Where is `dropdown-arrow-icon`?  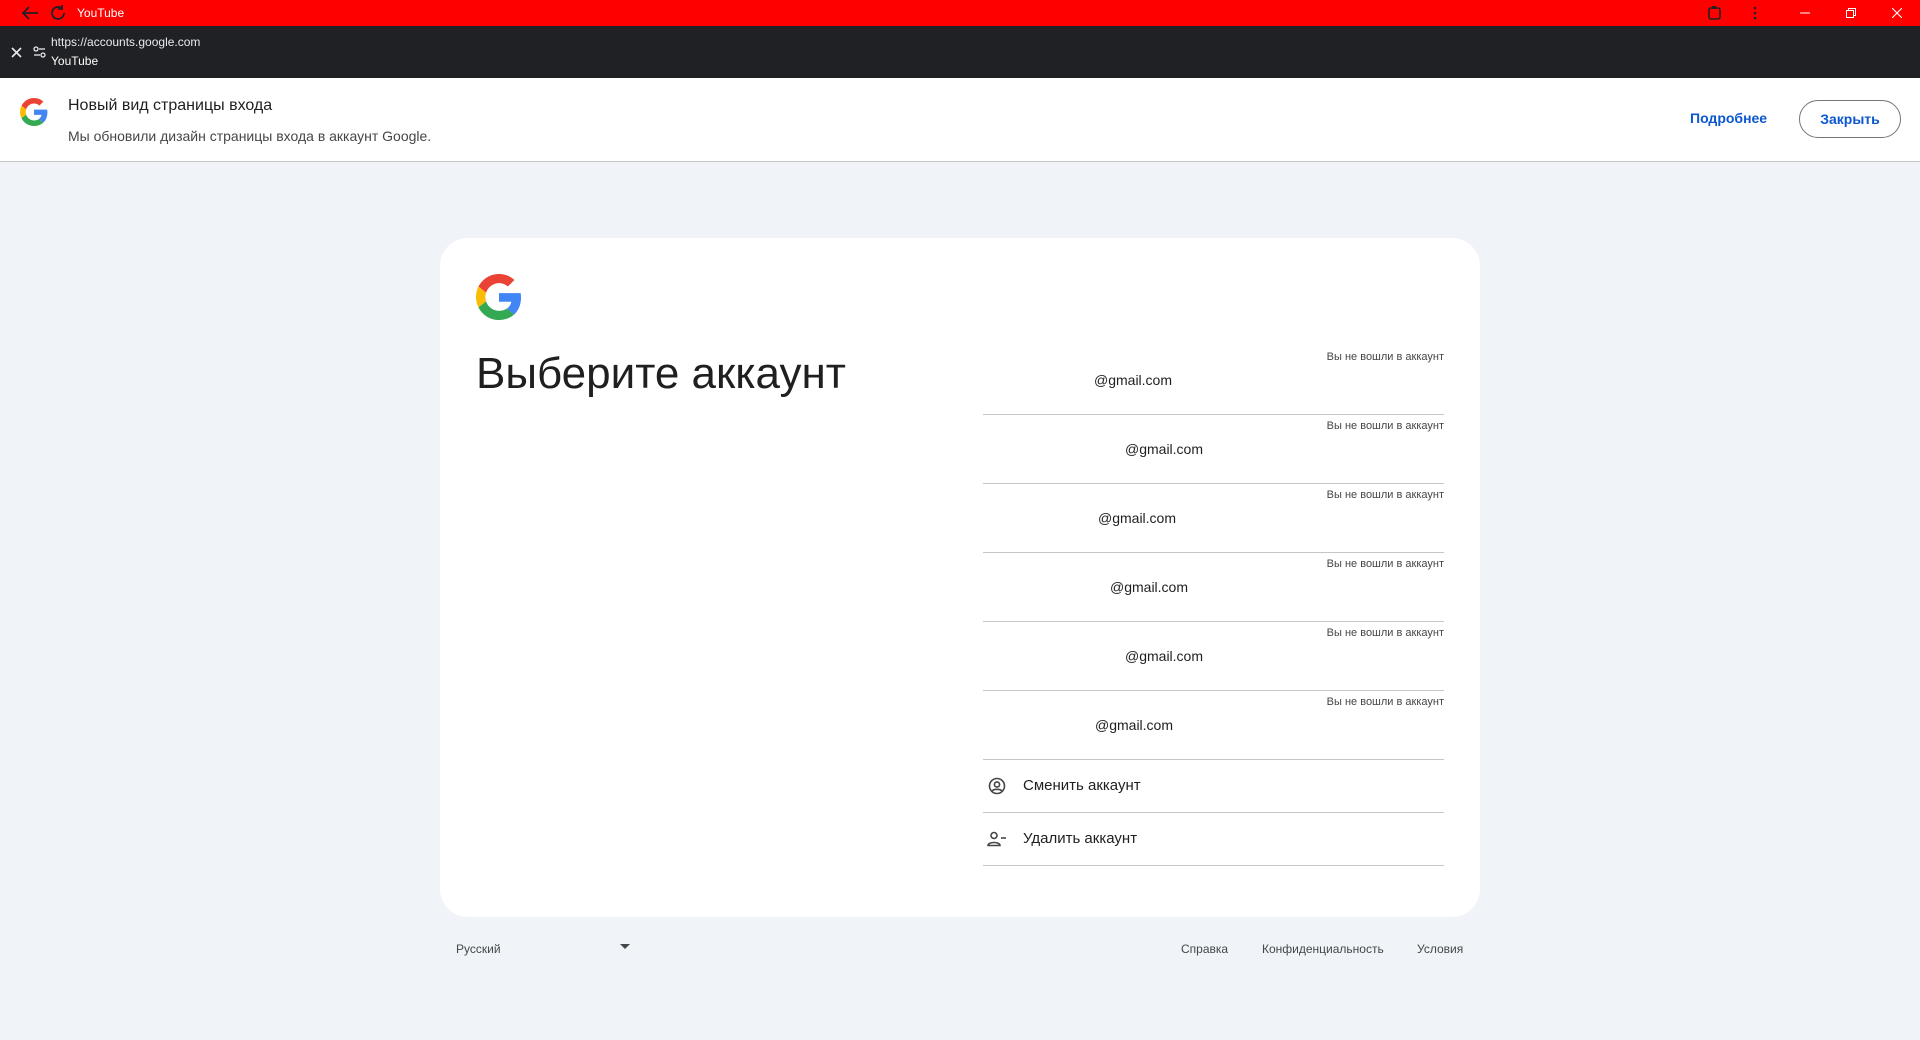
dropdown-arrow-icon is located at coordinates (625, 946).